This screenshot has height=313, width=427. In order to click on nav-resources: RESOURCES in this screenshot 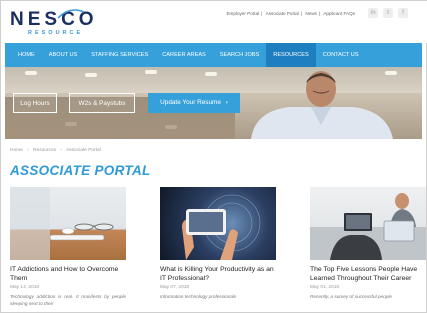, I will do `click(291, 55)`.